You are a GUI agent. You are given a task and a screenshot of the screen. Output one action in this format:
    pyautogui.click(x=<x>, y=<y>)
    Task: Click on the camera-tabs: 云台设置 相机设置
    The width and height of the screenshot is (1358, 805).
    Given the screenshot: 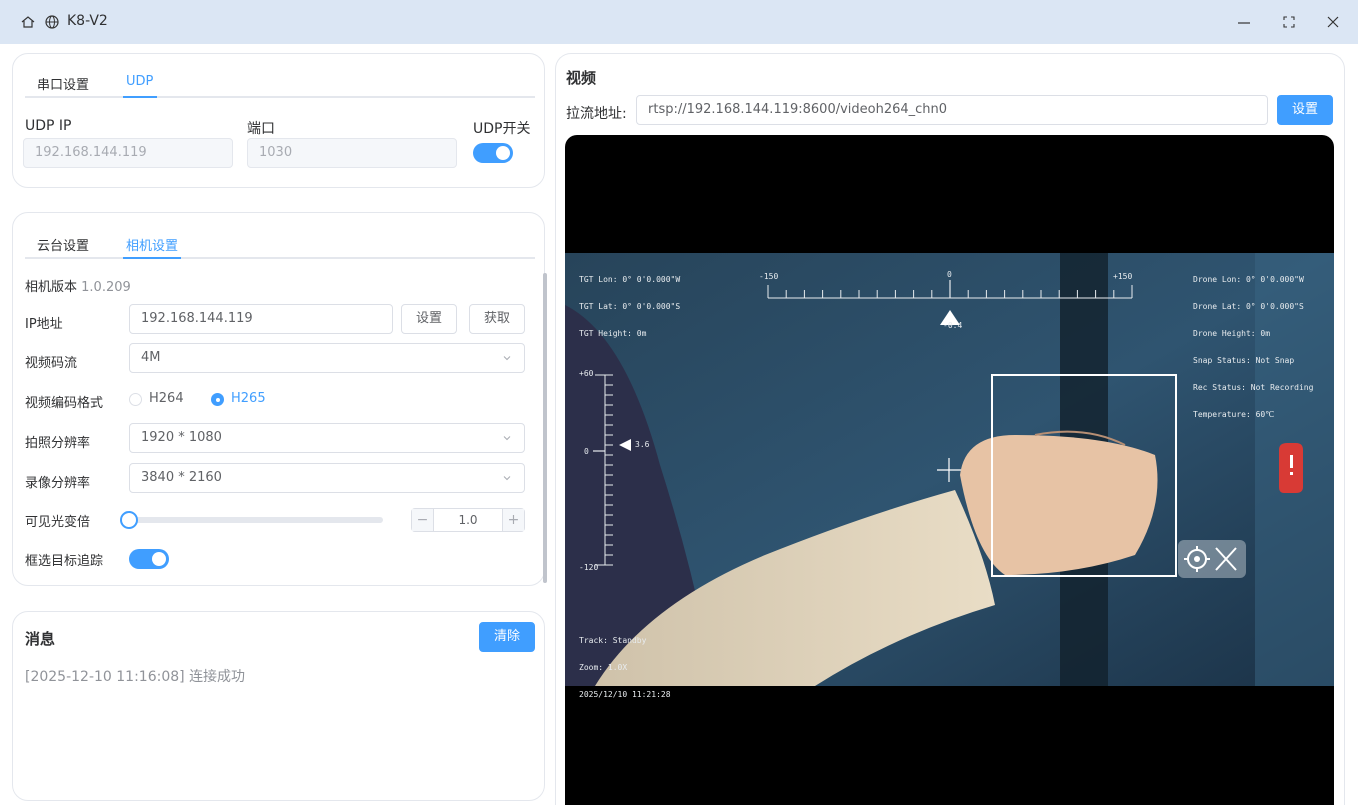 What is the action you would take?
    pyautogui.click(x=280, y=242)
    